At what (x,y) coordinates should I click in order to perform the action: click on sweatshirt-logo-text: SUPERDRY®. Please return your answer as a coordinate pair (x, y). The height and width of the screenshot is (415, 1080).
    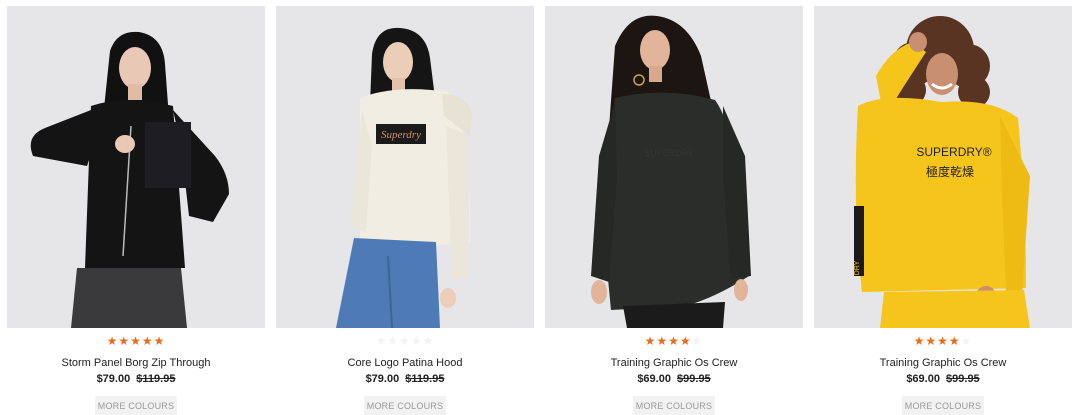
    Looking at the image, I should click on (953, 152).